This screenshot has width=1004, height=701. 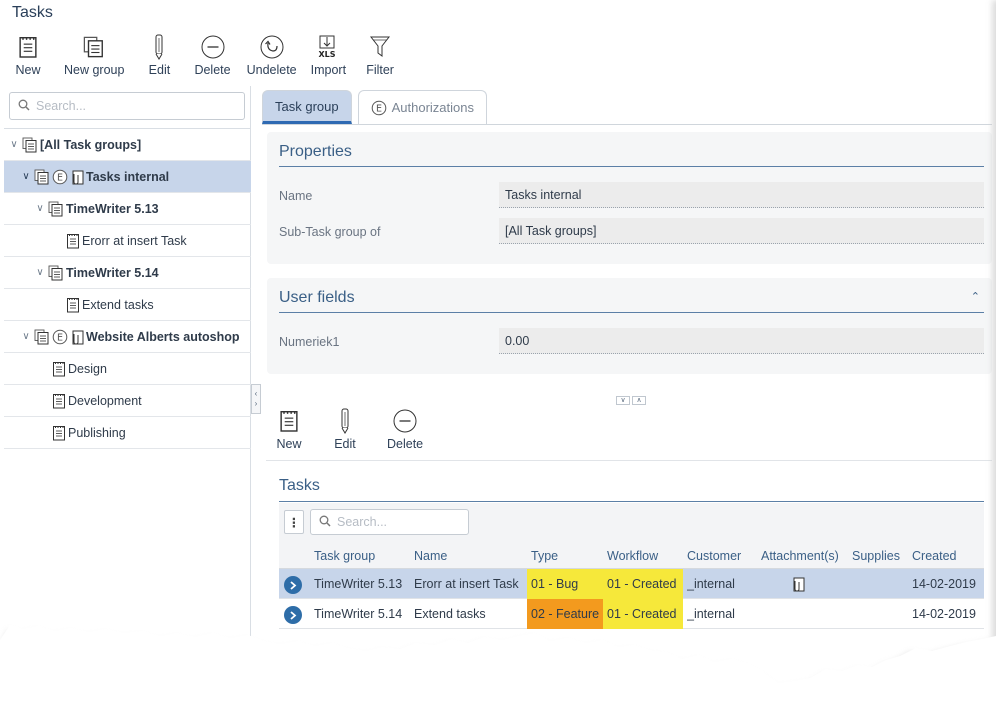 I want to click on tab-label: Authorizations, so click(x=432, y=107).